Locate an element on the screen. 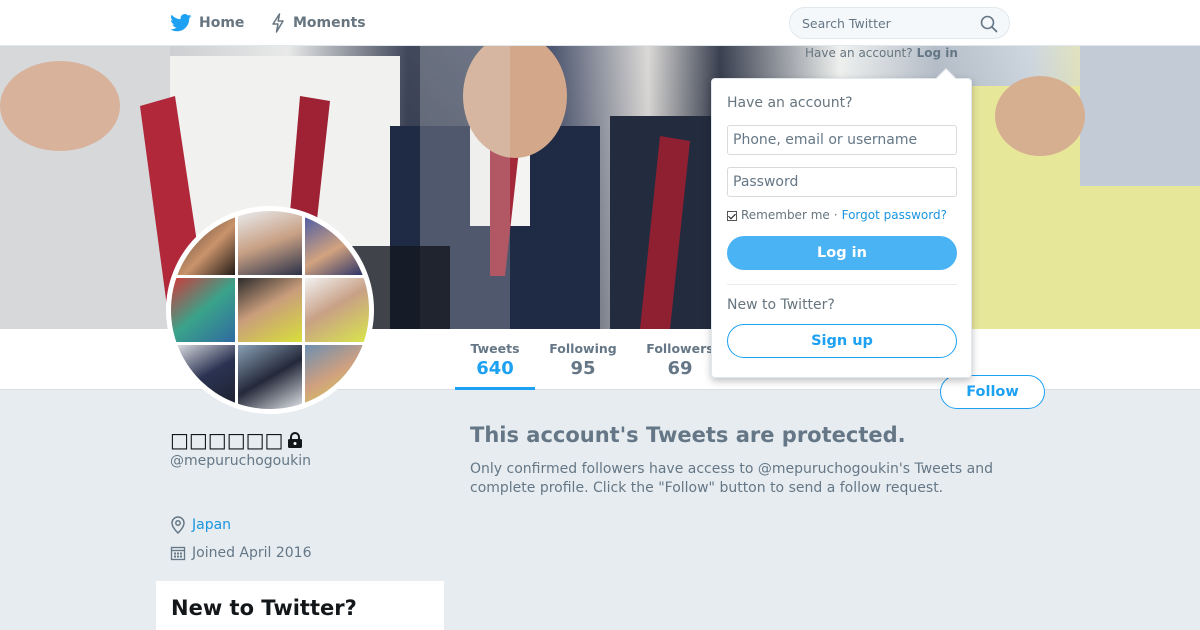  profile-name-text: □□□□□□ is located at coordinates (227, 440).